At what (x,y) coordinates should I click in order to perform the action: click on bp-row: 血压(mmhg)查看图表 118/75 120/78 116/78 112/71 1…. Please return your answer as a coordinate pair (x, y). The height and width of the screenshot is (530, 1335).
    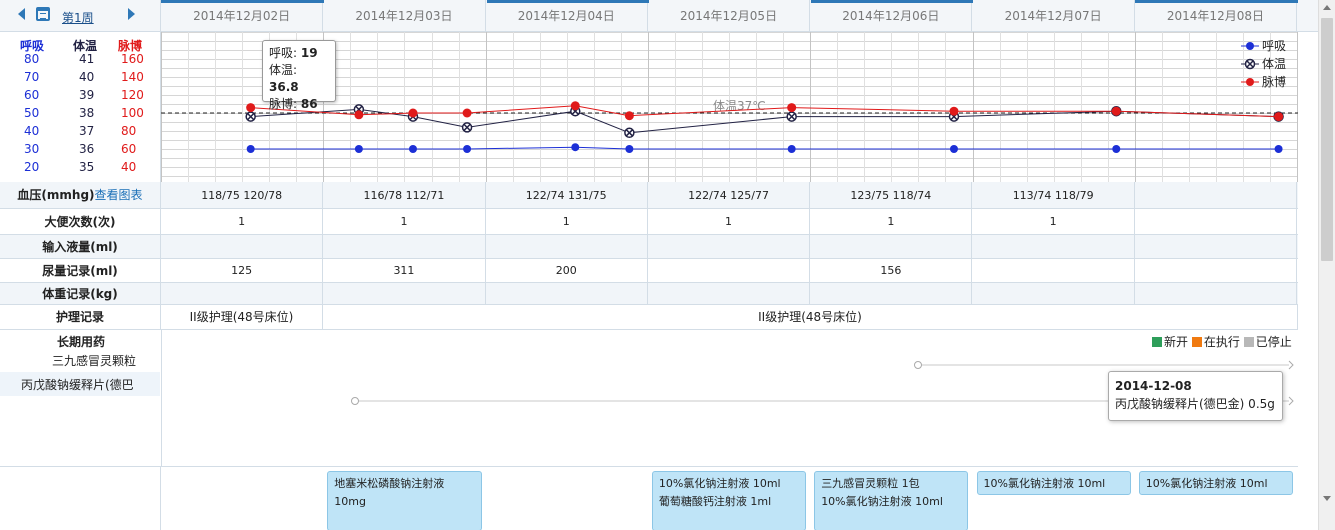
    Looking at the image, I should click on (649, 195).